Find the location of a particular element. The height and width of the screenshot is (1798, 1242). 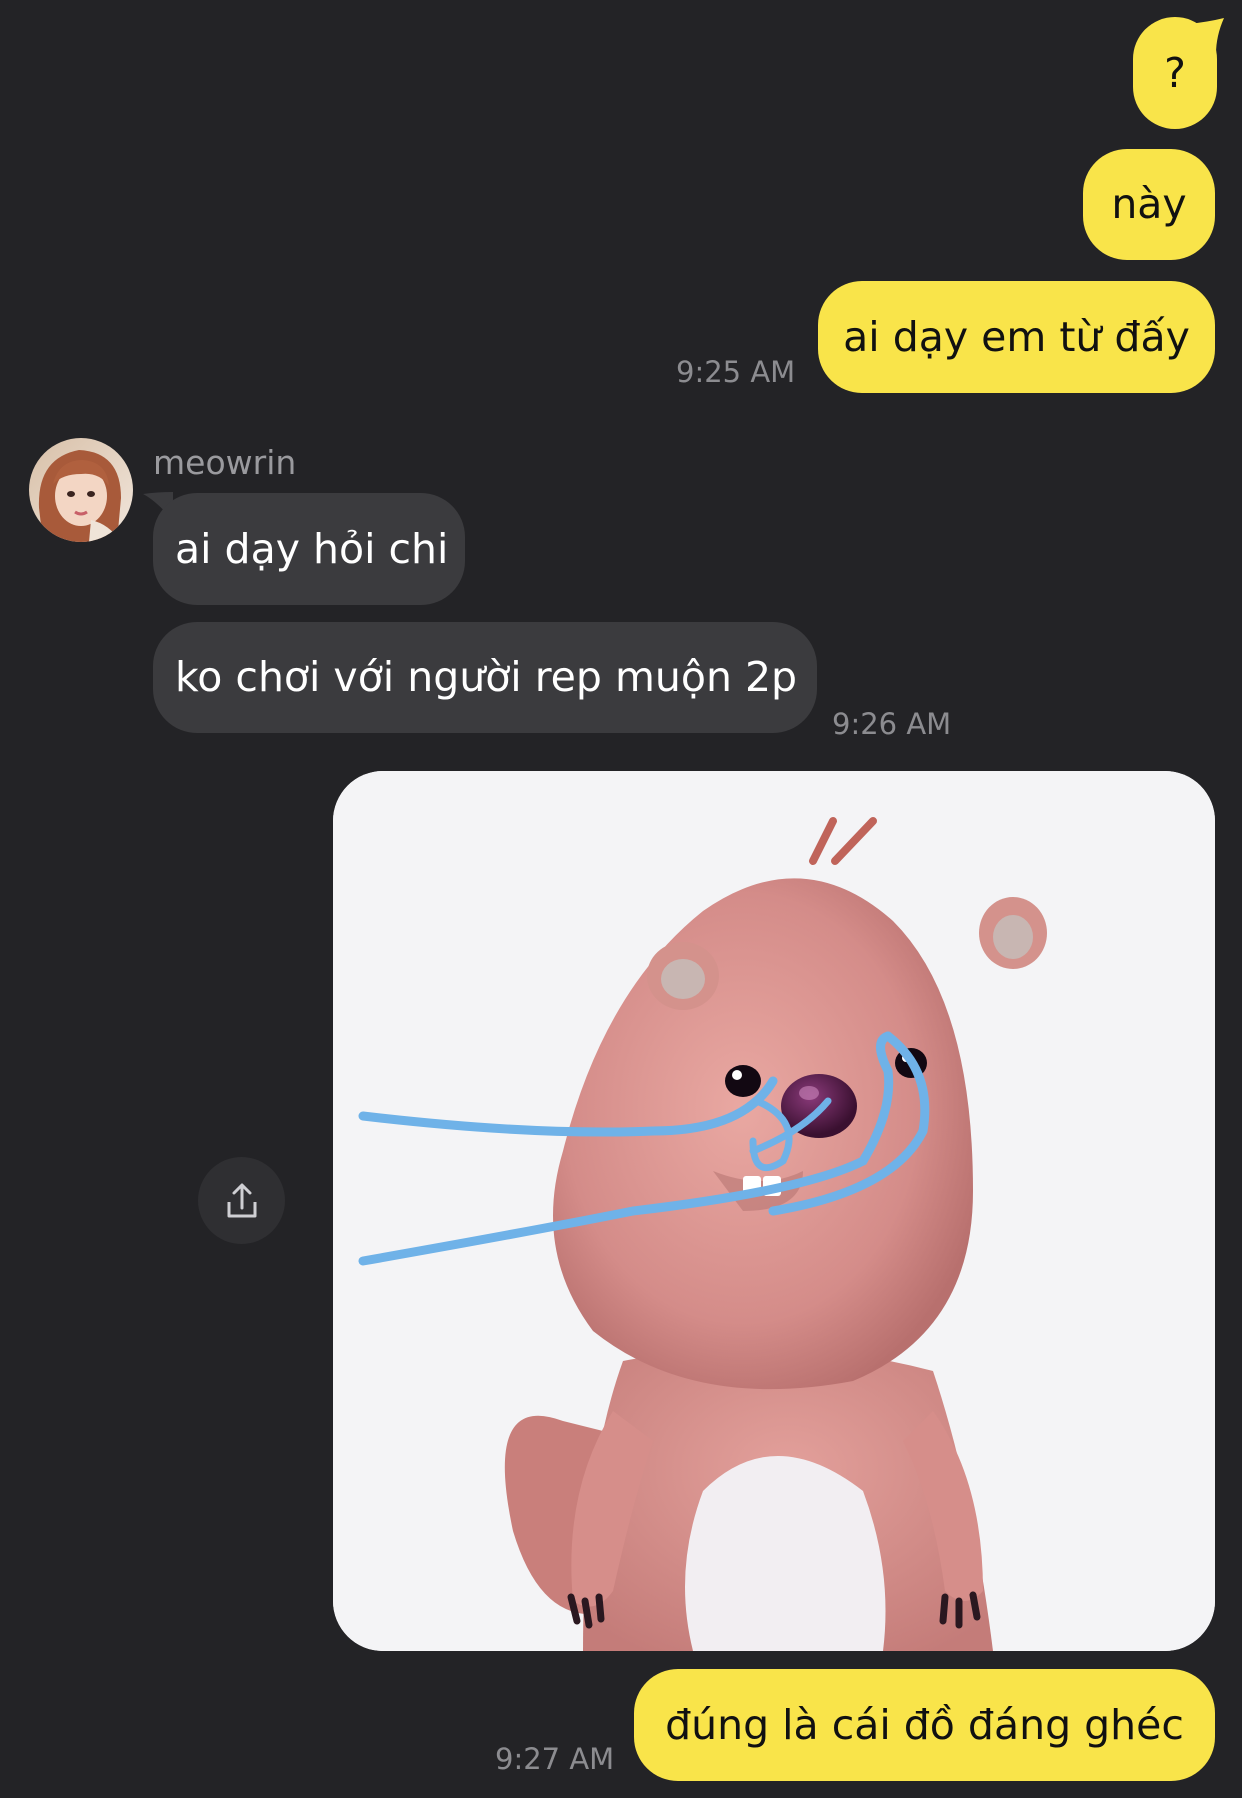

message-text: ai dạy hỏi chi is located at coordinates (312, 548).